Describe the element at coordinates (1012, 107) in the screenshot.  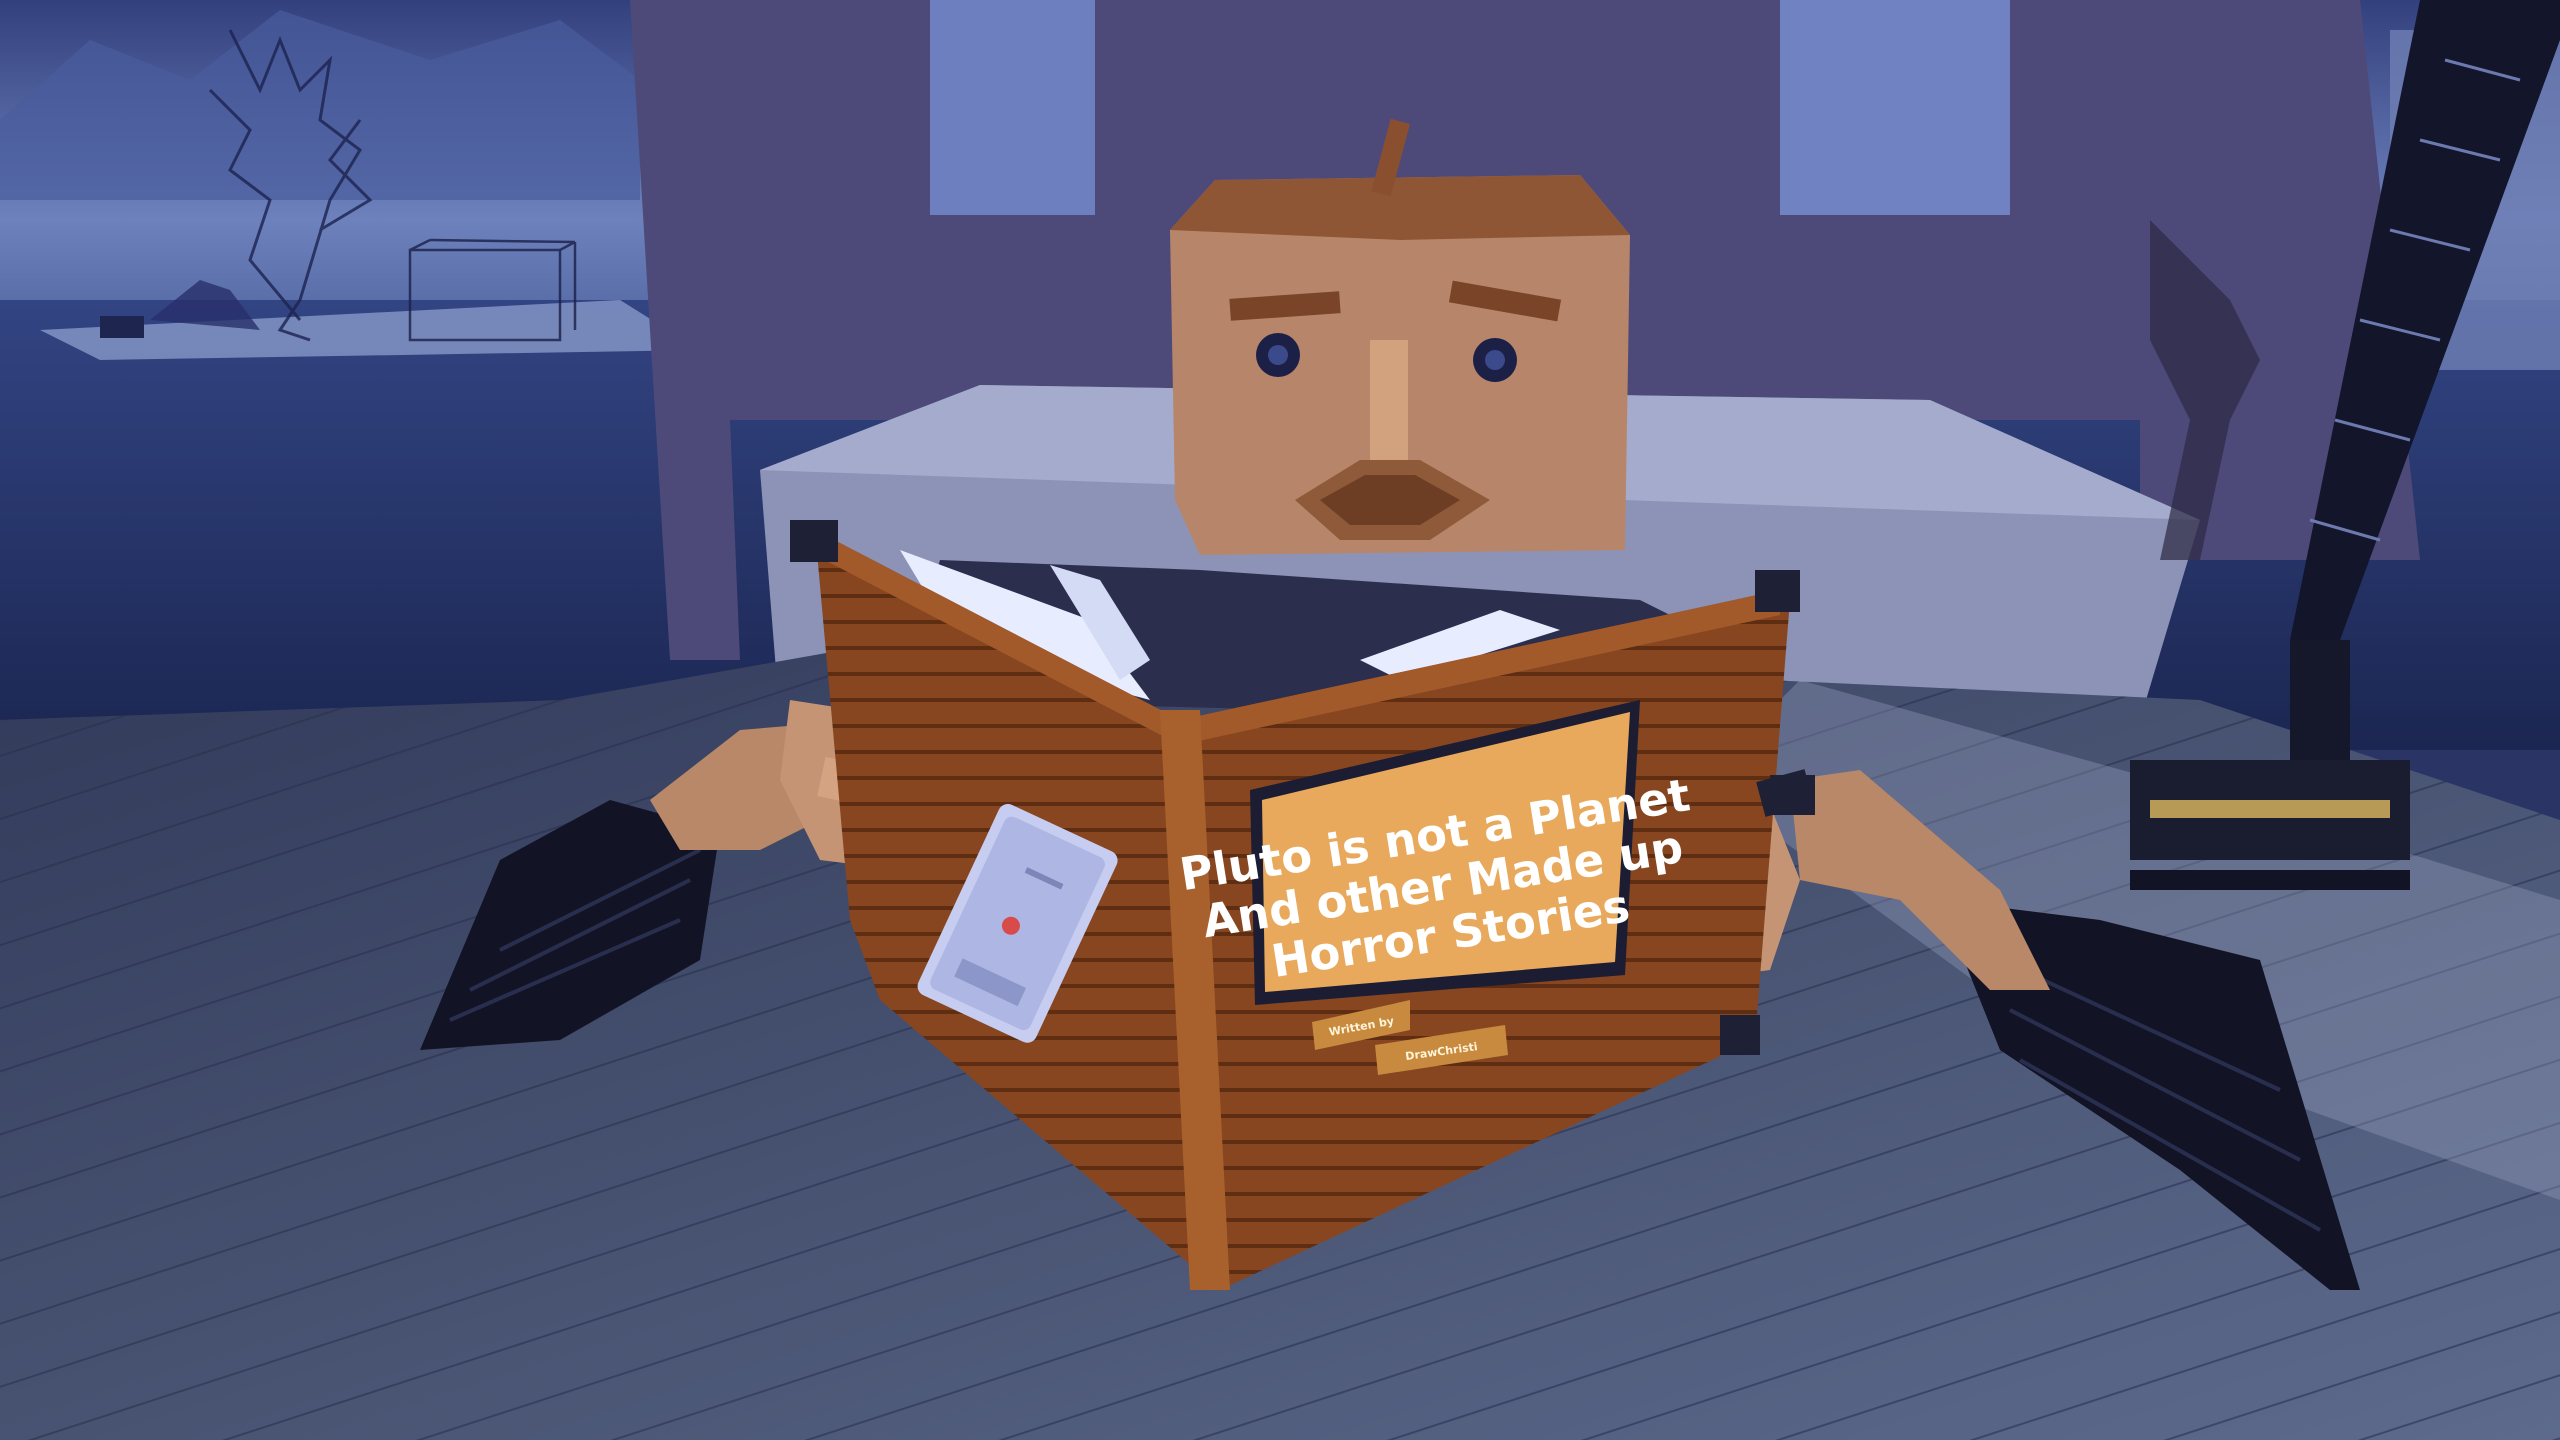
I see `castle-window-left` at that location.